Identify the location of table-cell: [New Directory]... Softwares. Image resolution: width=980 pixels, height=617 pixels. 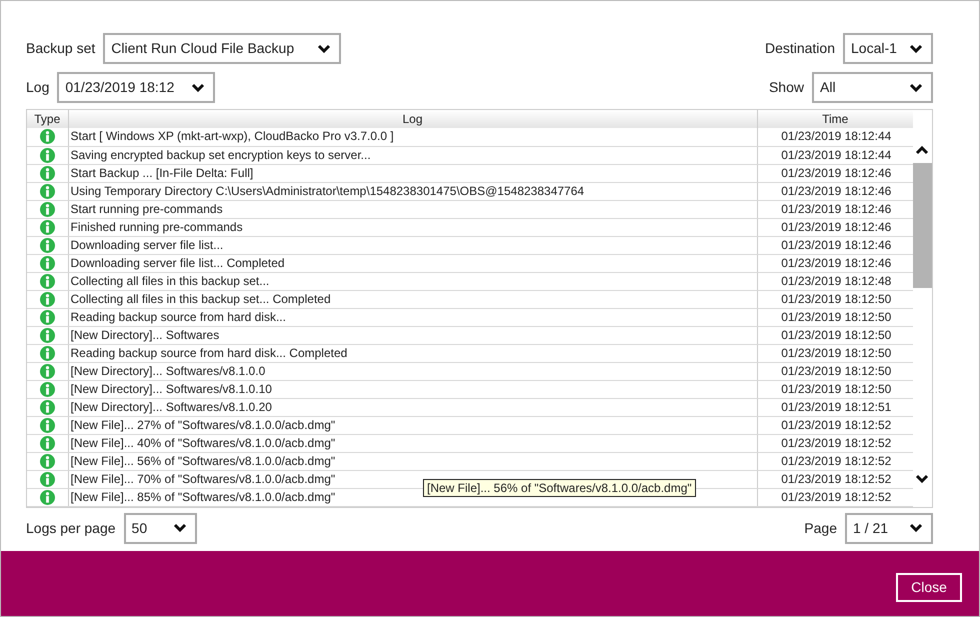
(412, 335).